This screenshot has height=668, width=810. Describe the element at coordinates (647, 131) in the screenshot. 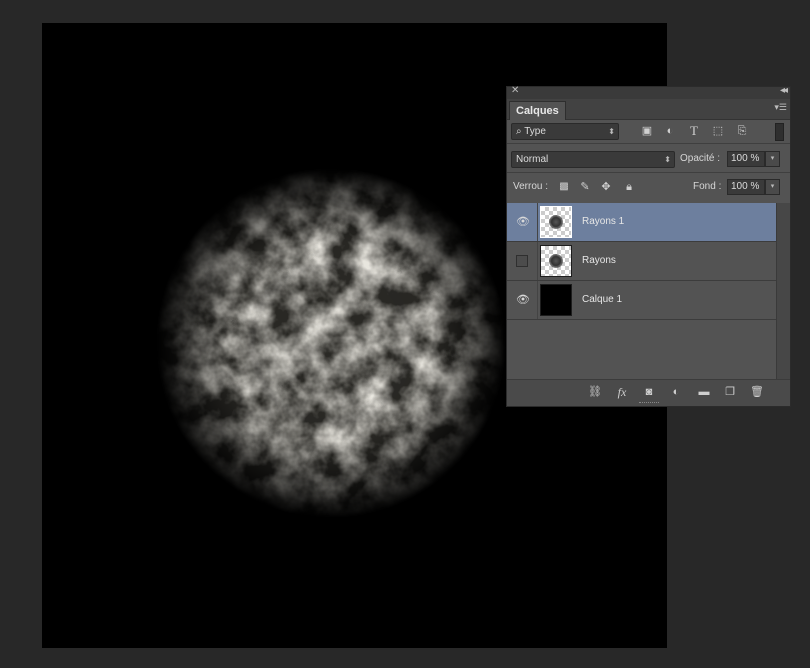

I see `image-filter-icon: ▣` at that location.